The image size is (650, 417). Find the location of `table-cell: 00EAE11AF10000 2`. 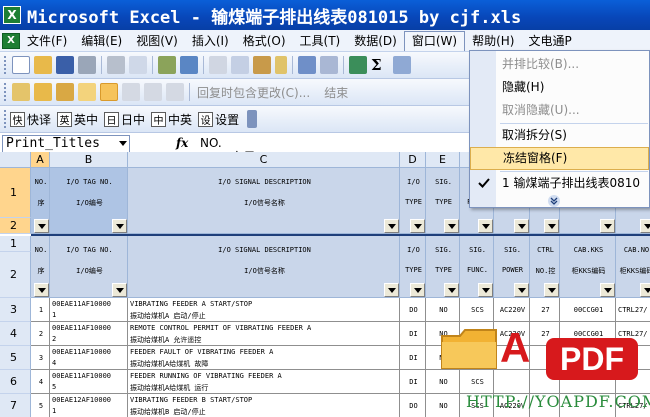

table-cell: 00EAE11AF10000 2 is located at coordinates (89, 334).